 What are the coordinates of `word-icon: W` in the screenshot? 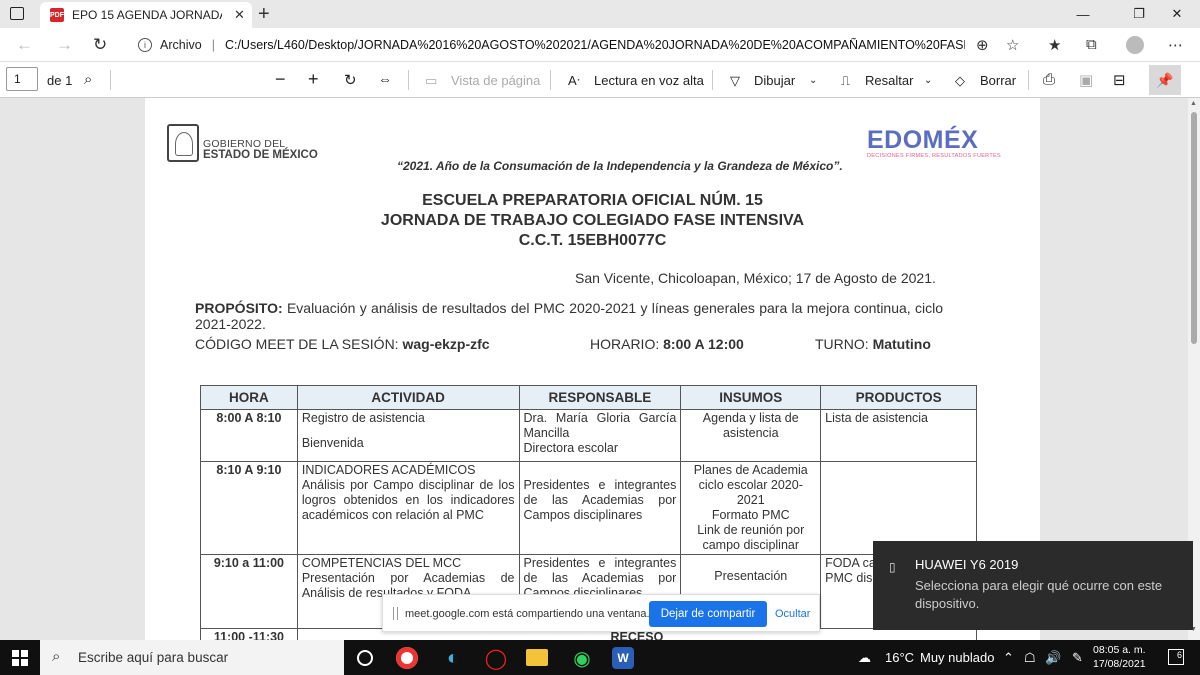 It's located at (623, 658).